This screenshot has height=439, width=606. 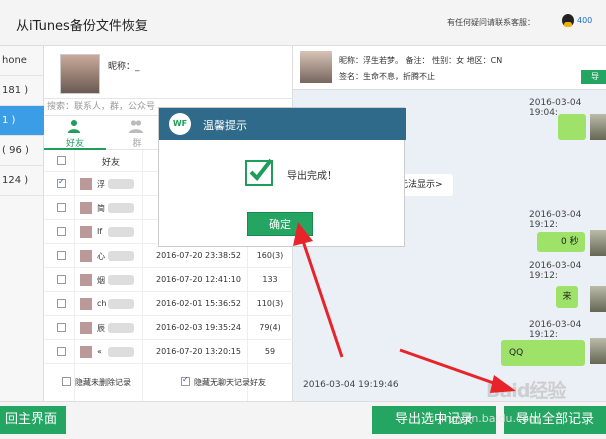 What do you see at coordinates (198, 279) in the screenshot?
I see `last-chat-date: 2016-07-20 12:41:10` at bounding box center [198, 279].